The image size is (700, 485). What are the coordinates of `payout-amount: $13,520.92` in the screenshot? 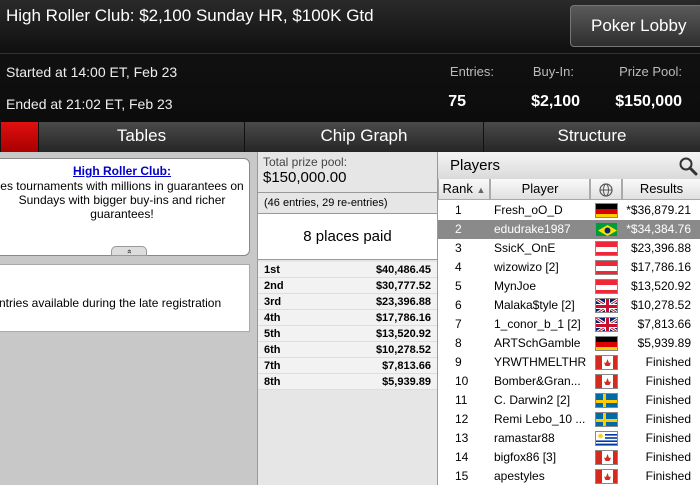 It's located at (403, 334).